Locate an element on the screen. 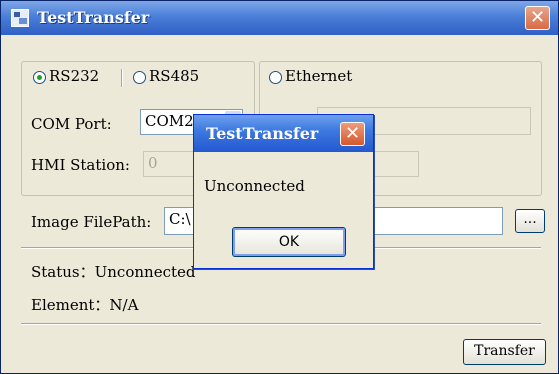 Image resolution: width=559 pixels, height=374 pixels. com-port-value: COM2 is located at coordinates (169, 121).